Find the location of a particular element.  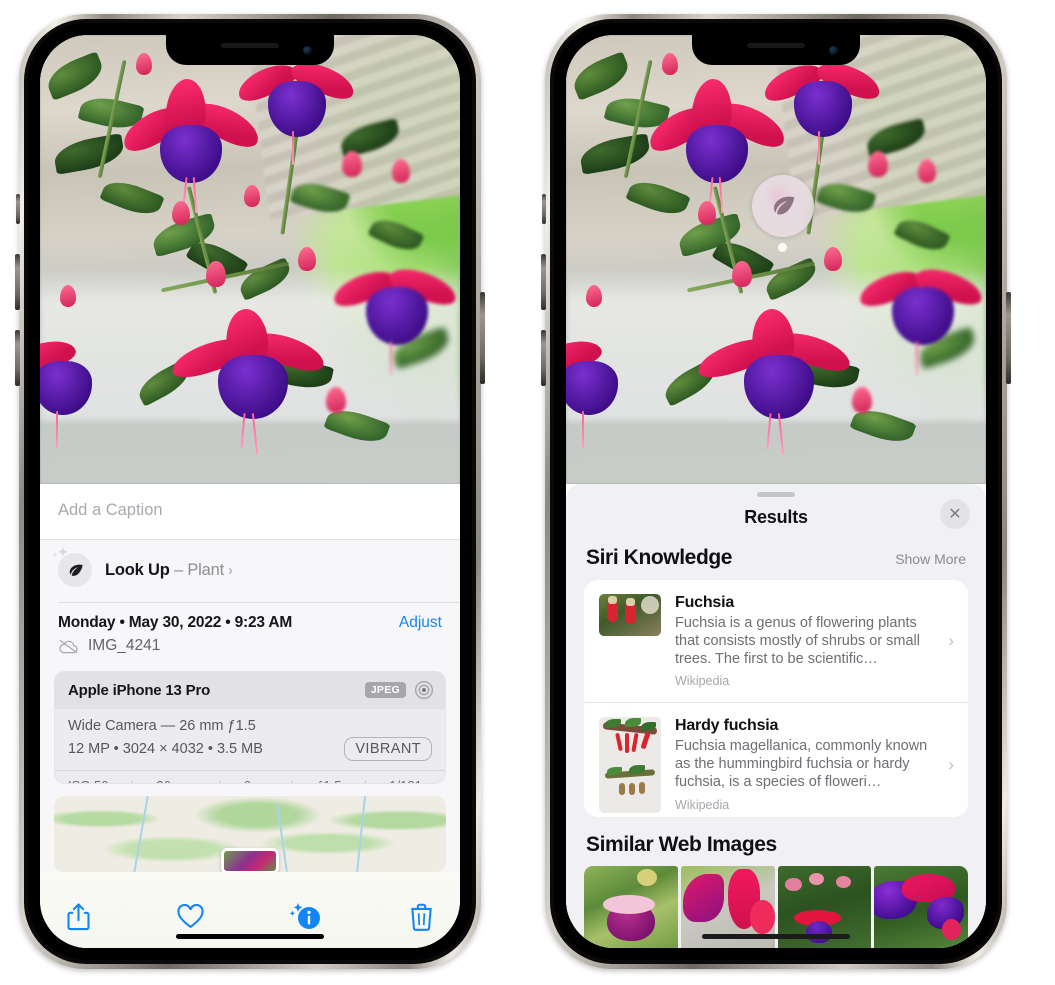

delete-button is located at coordinates (421, 917).